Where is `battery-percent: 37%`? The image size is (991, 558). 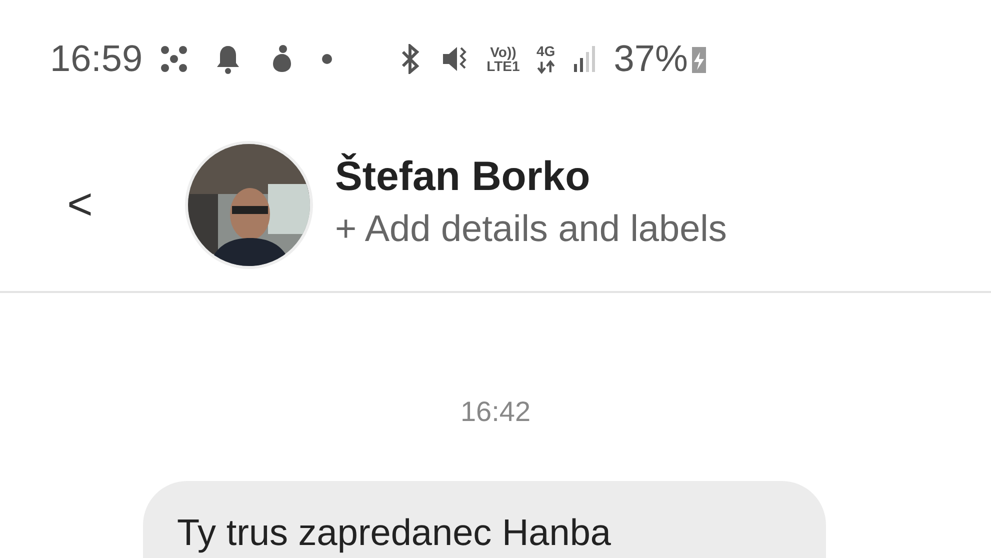
battery-percent: 37% is located at coordinates (651, 59).